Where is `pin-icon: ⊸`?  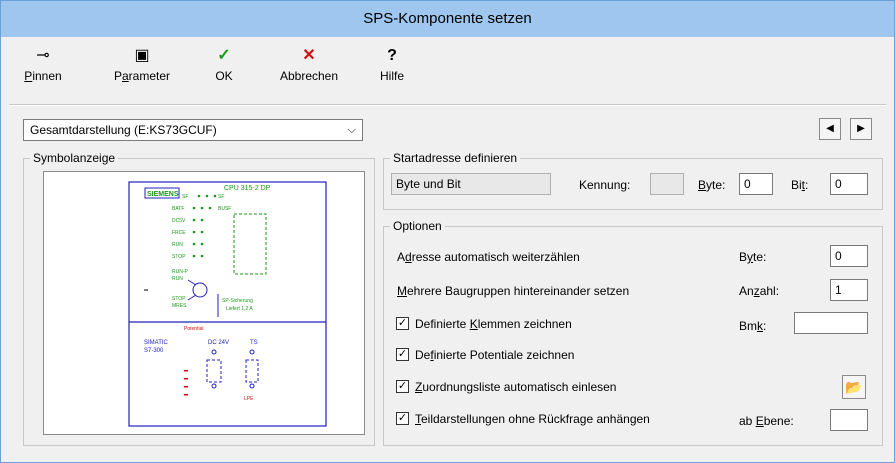
pin-icon: ⊸ is located at coordinates (43, 55).